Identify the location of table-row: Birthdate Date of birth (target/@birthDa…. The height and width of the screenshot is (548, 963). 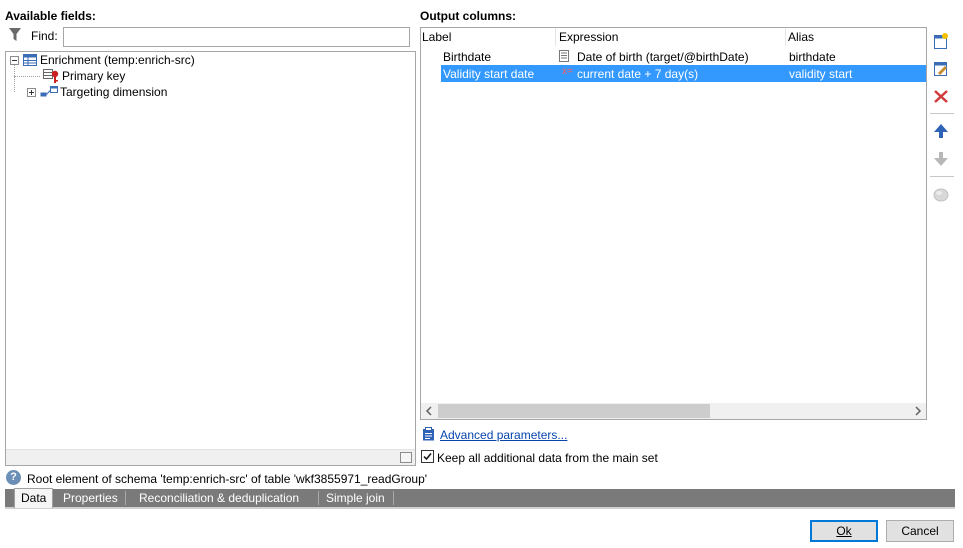
(683, 56).